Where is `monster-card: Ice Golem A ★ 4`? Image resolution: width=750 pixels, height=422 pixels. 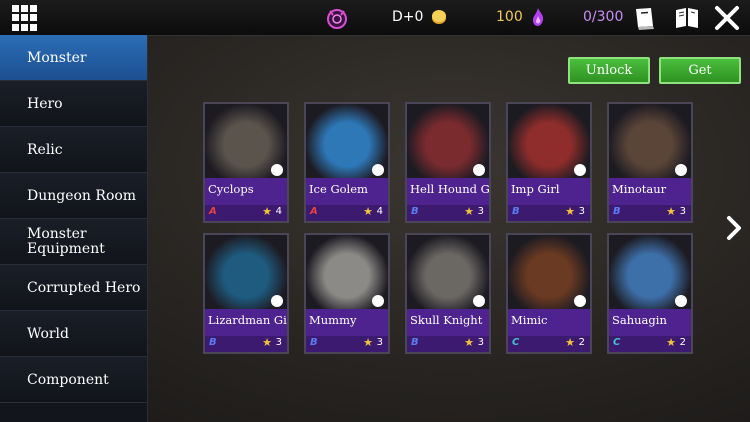 monster-card: Ice Golem A ★ 4 is located at coordinates (347, 162).